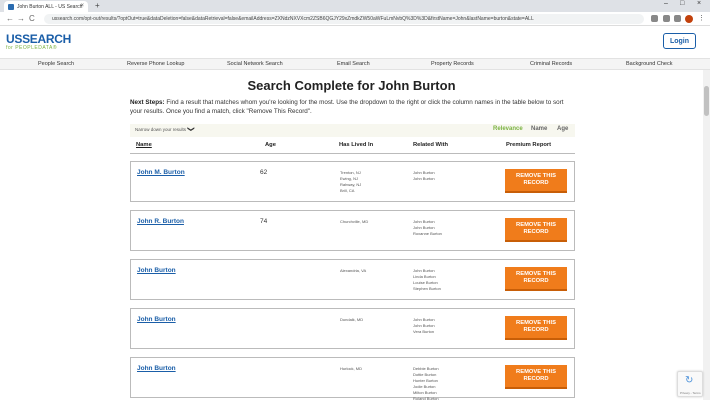 The width and height of the screenshot is (710, 402). I want to click on nav-background-check: Background Check, so click(649, 64).